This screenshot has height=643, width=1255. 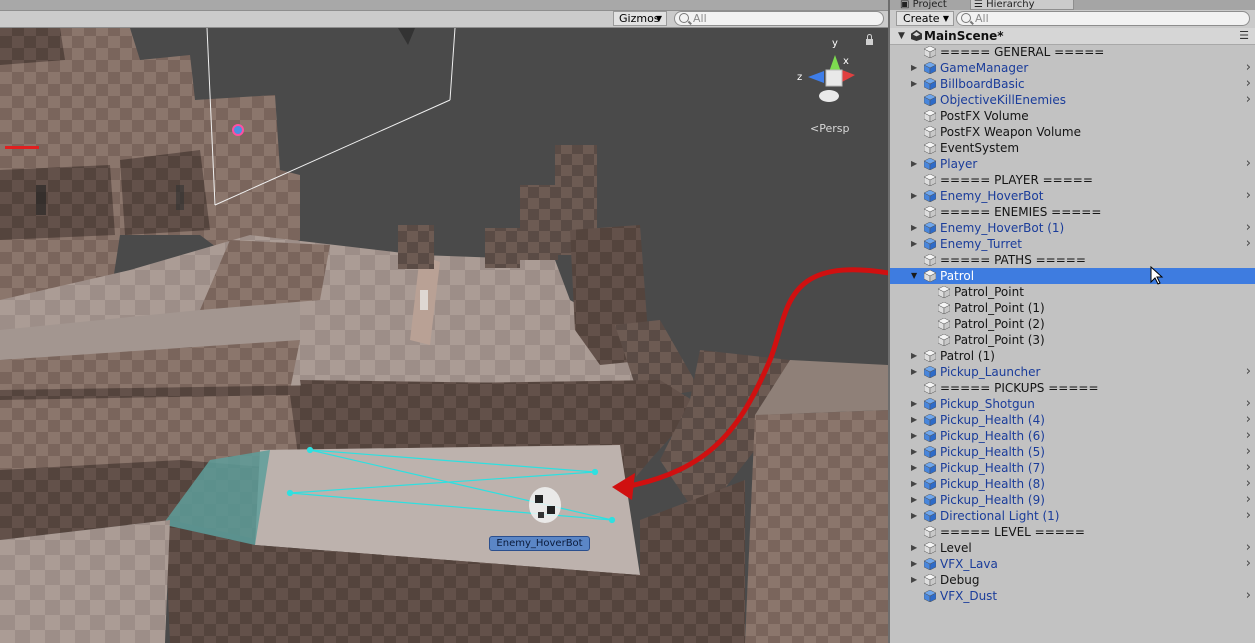 What do you see at coordinates (1072, 548) in the screenshot?
I see `hierarchy-row: ▶ Level ›` at bounding box center [1072, 548].